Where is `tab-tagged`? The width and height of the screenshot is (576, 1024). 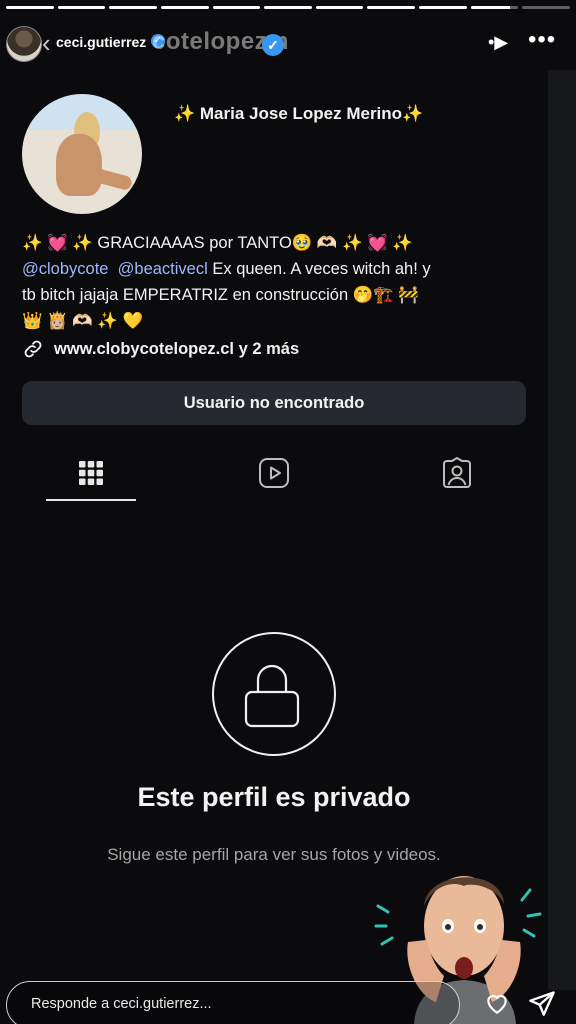
tab-tagged is located at coordinates (457, 473).